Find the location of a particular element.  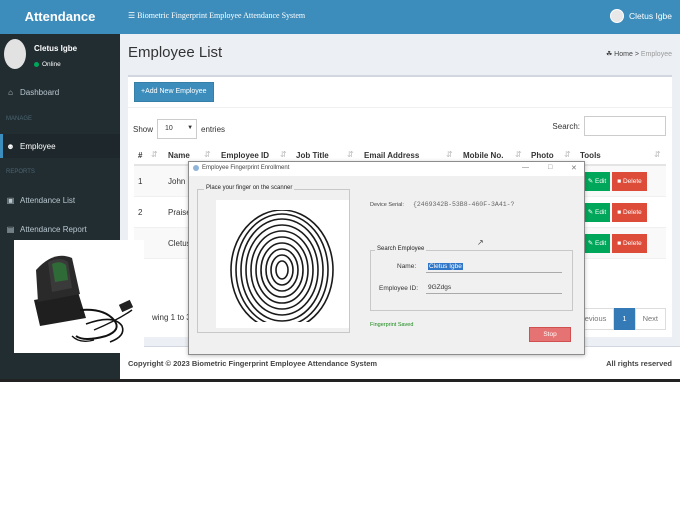

user-panel: Cletus Igbe Online is located at coordinates (60, 56).